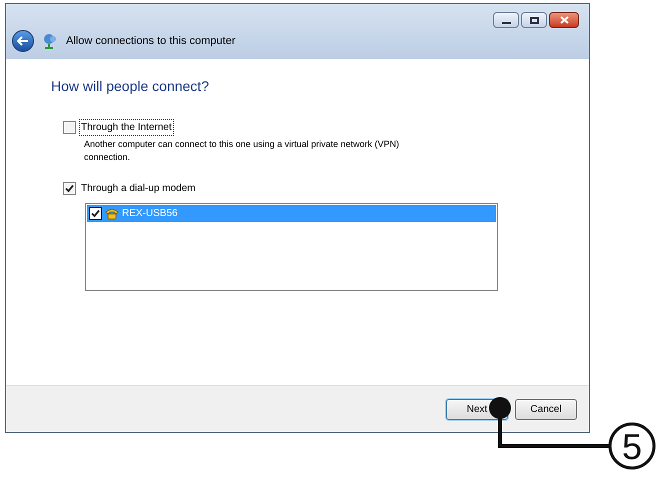  What do you see at coordinates (151, 41) in the screenshot?
I see `window-title: Allow connections to this computer` at bounding box center [151, 41].